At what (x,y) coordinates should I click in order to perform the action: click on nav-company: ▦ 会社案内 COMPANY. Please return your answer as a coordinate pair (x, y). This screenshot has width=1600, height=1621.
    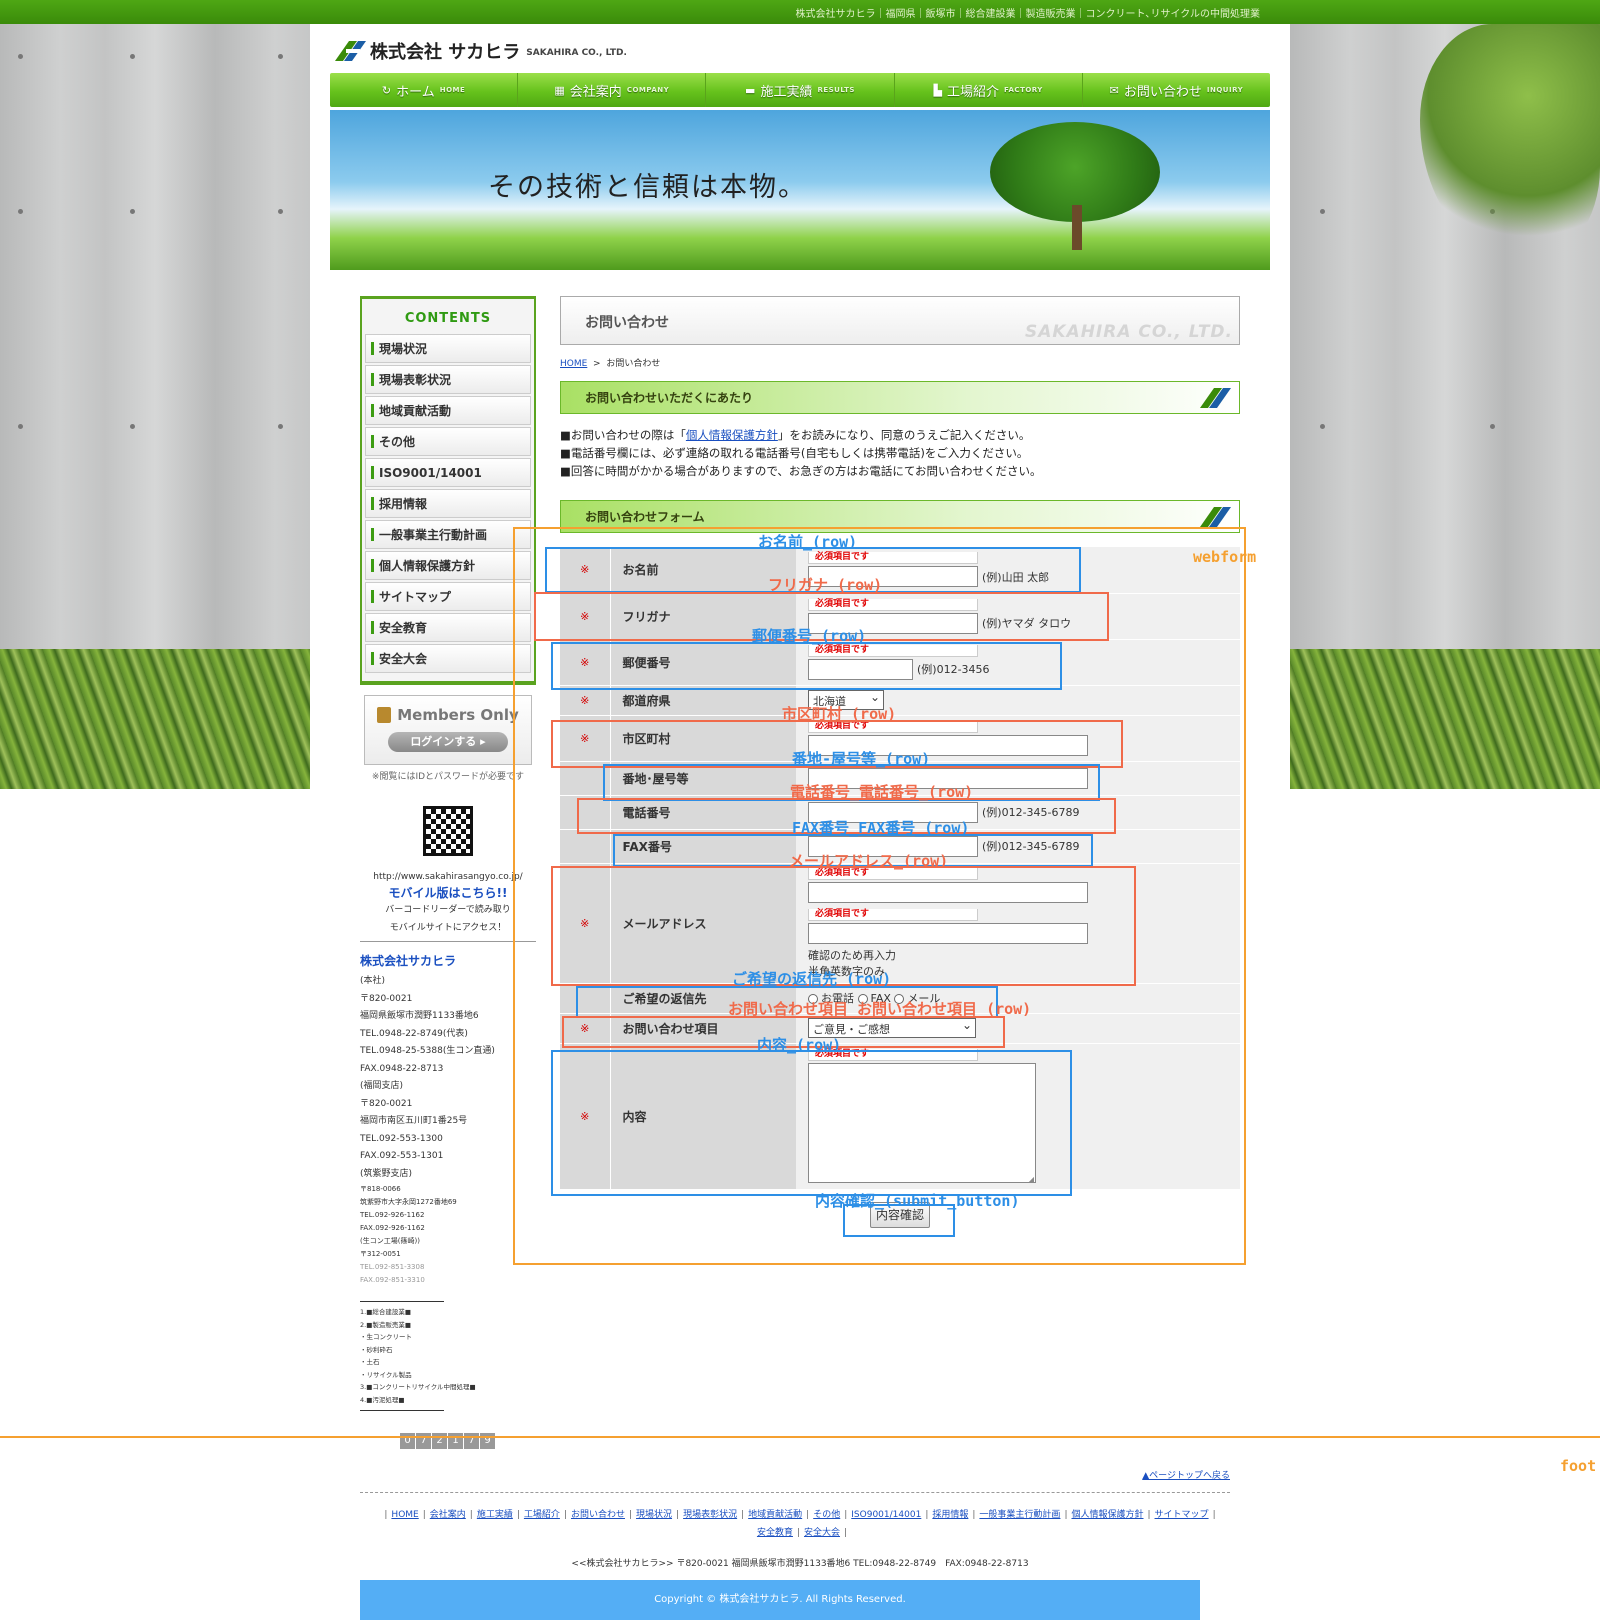
    Looking at the image, I should click on (612, 90).